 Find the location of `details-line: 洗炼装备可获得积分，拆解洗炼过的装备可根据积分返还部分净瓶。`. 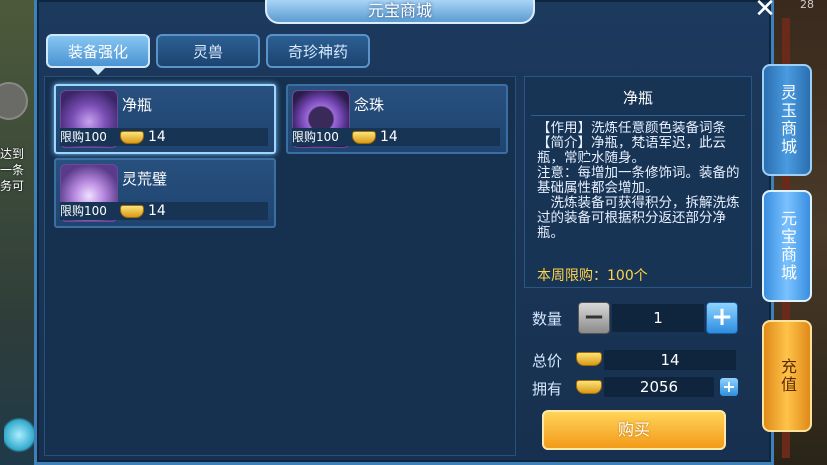

details-line: 洗炼装备可获得积分，拆解洗炼过的装备可根据积分返还部分净瓶。 is located at coordinates (638, 218).